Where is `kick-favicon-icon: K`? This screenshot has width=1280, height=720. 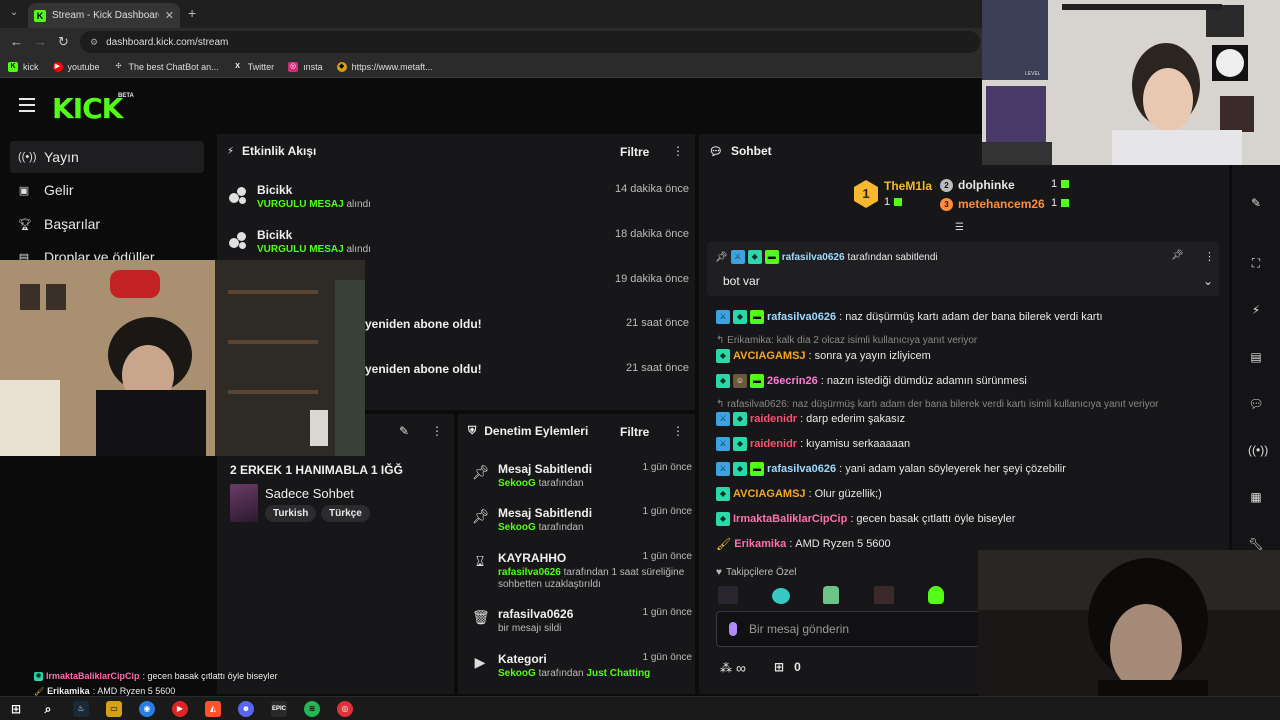
kick-favicon-icon: K is located at coordinates (40, 15).